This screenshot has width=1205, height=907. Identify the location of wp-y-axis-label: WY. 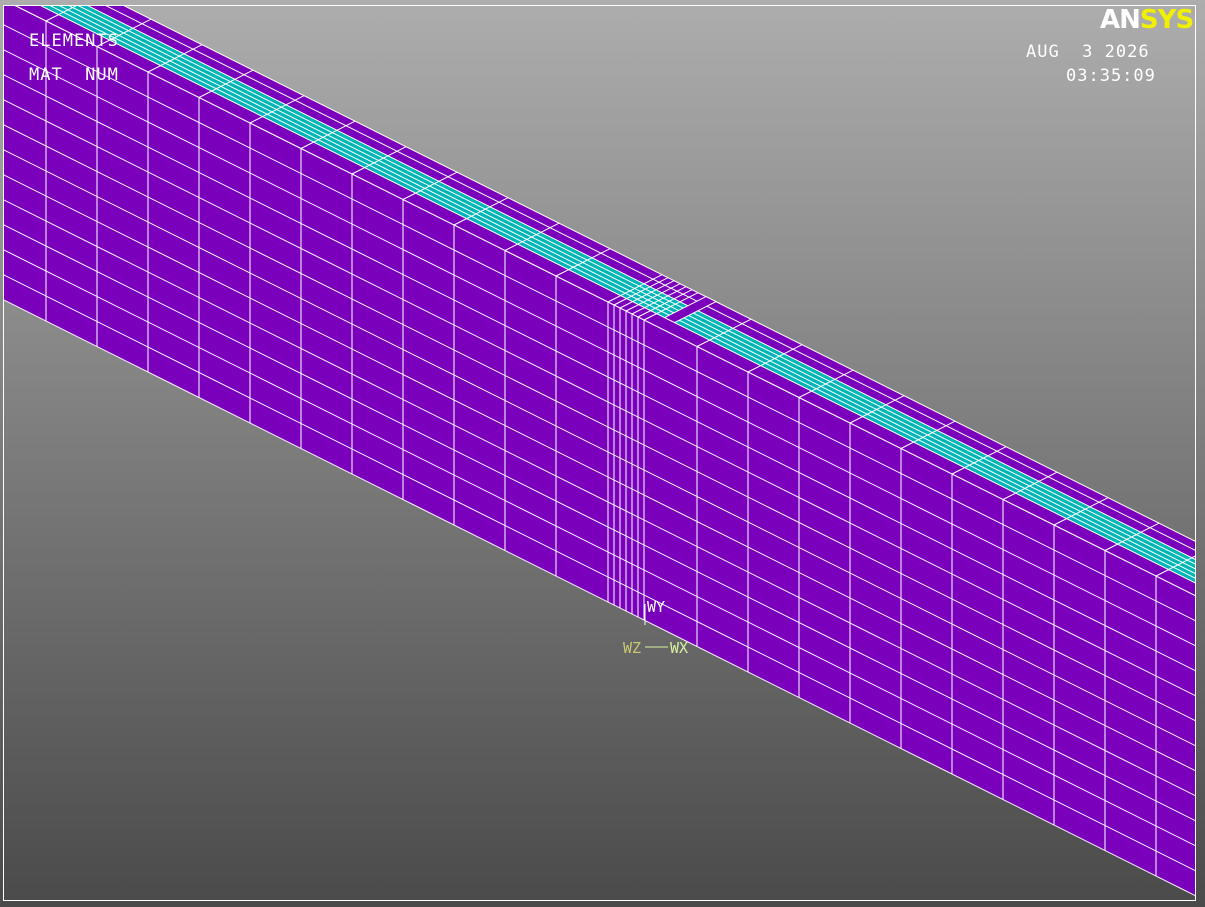
(656, 607).